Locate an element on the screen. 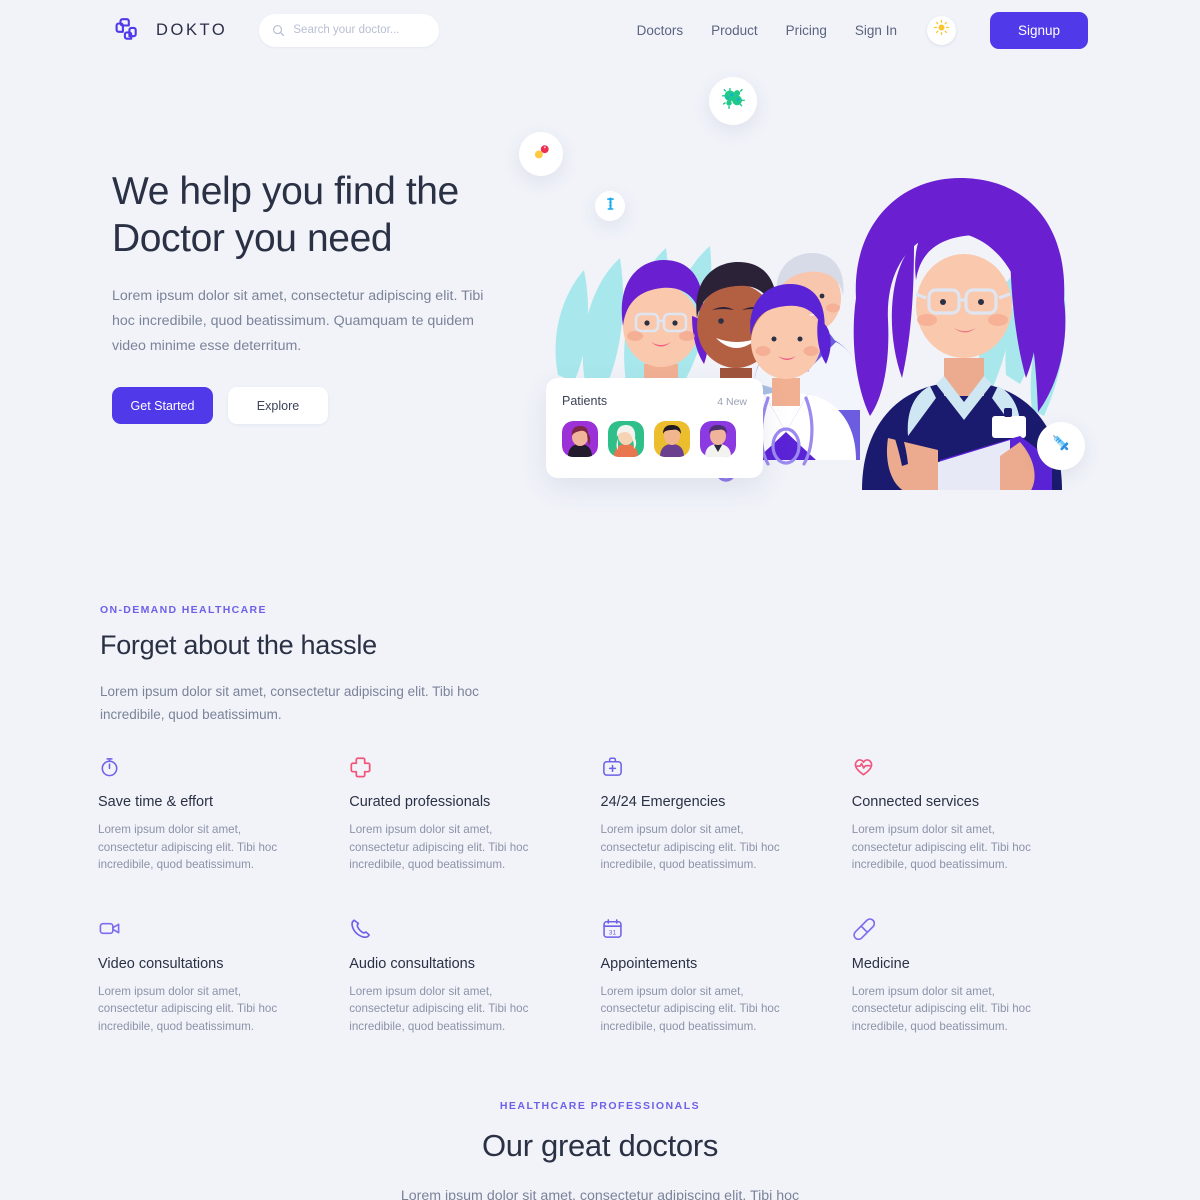  get-started-button: Get Started is located at coordinates (162, 405).